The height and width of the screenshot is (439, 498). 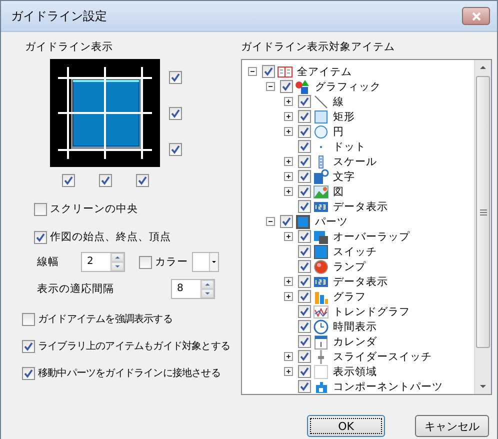 What do you see at coordinates (110, 237) in the screenshot?
I see `checkbox-label: 作図の始点、終点、頂点` at bounding box center [110, 237].